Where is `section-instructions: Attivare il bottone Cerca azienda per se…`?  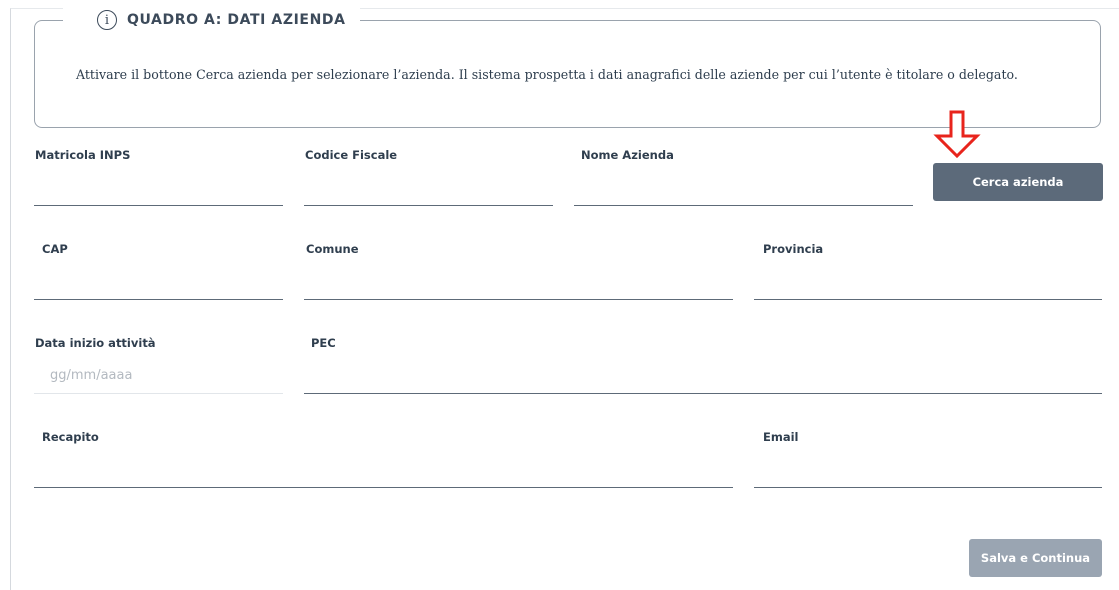
section-instructions: Attivare il bottone Cerca azienda per se… is located at coordinates (547, 74).